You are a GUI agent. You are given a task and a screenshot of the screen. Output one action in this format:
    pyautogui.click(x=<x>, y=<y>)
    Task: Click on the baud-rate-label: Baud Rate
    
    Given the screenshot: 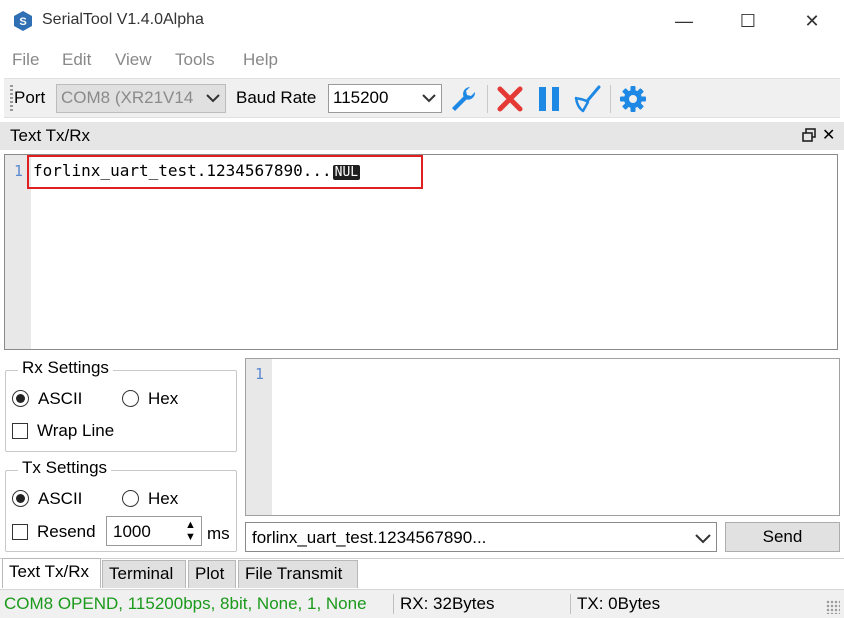 What is the action you would take?
    pyautogui.click(x=276, y=97)
    